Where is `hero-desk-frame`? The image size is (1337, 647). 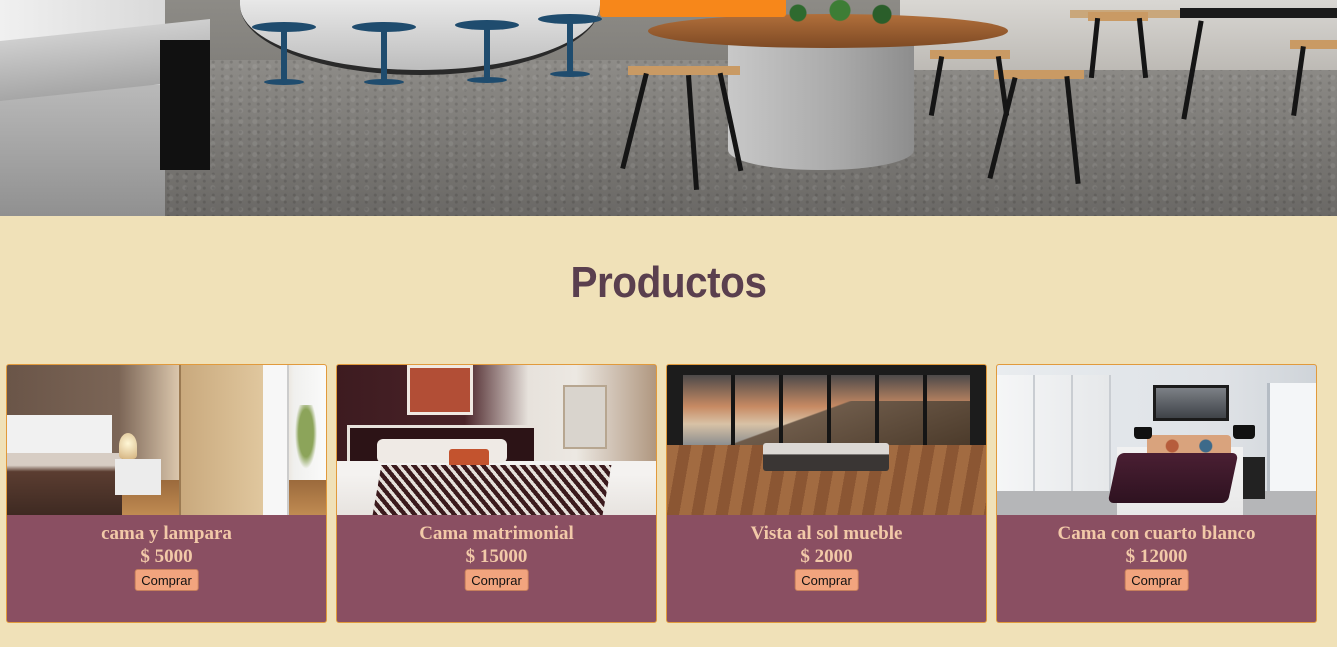 hero-desk-frame is located at coordinates (1258, 13).